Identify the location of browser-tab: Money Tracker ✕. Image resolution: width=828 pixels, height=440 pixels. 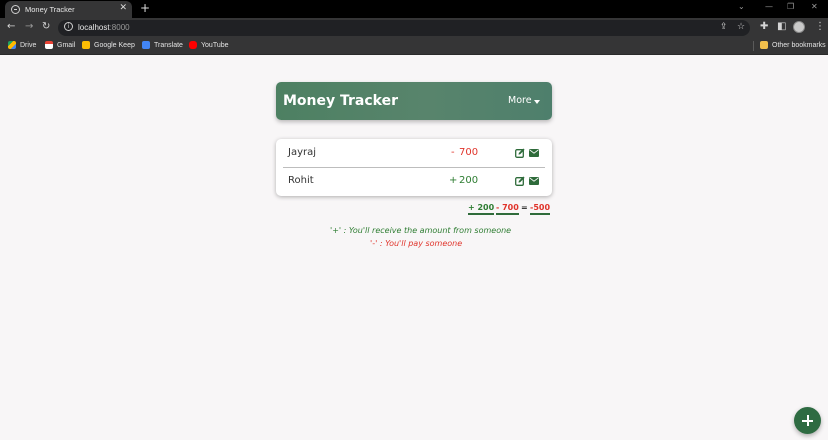
(68, 9).